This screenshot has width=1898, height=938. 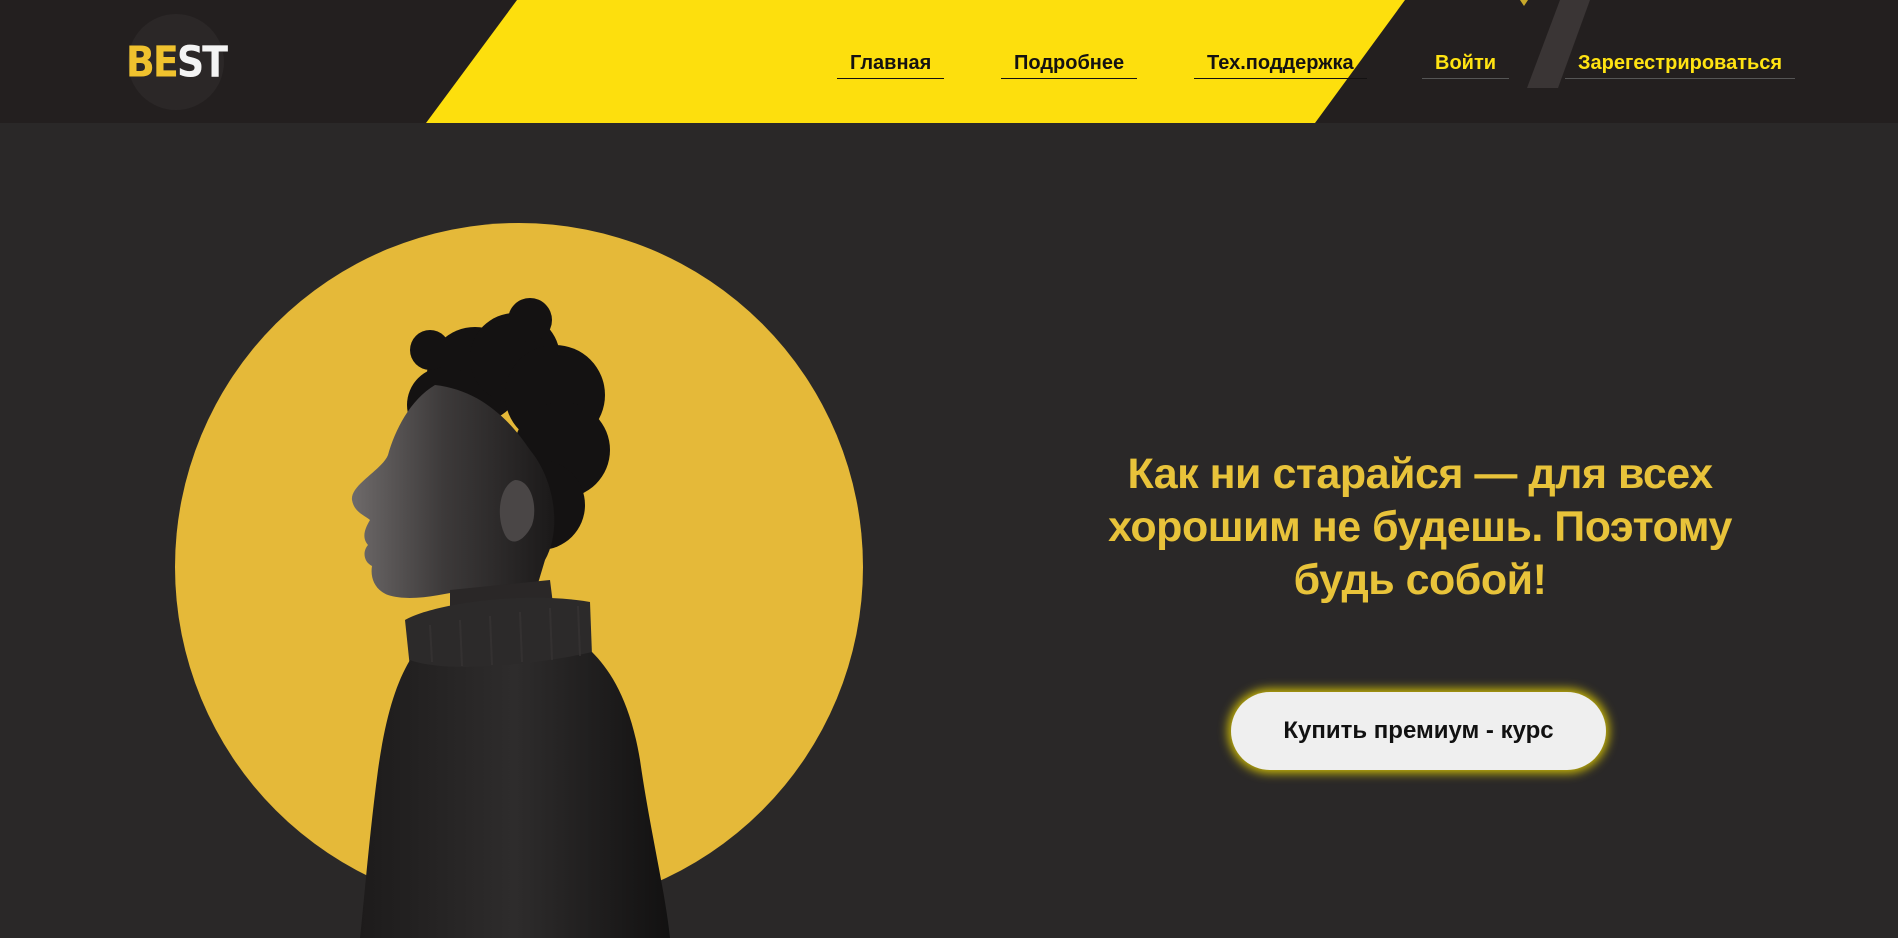 I want to click on logo-text-st: ST, so click(x=202, y=62).